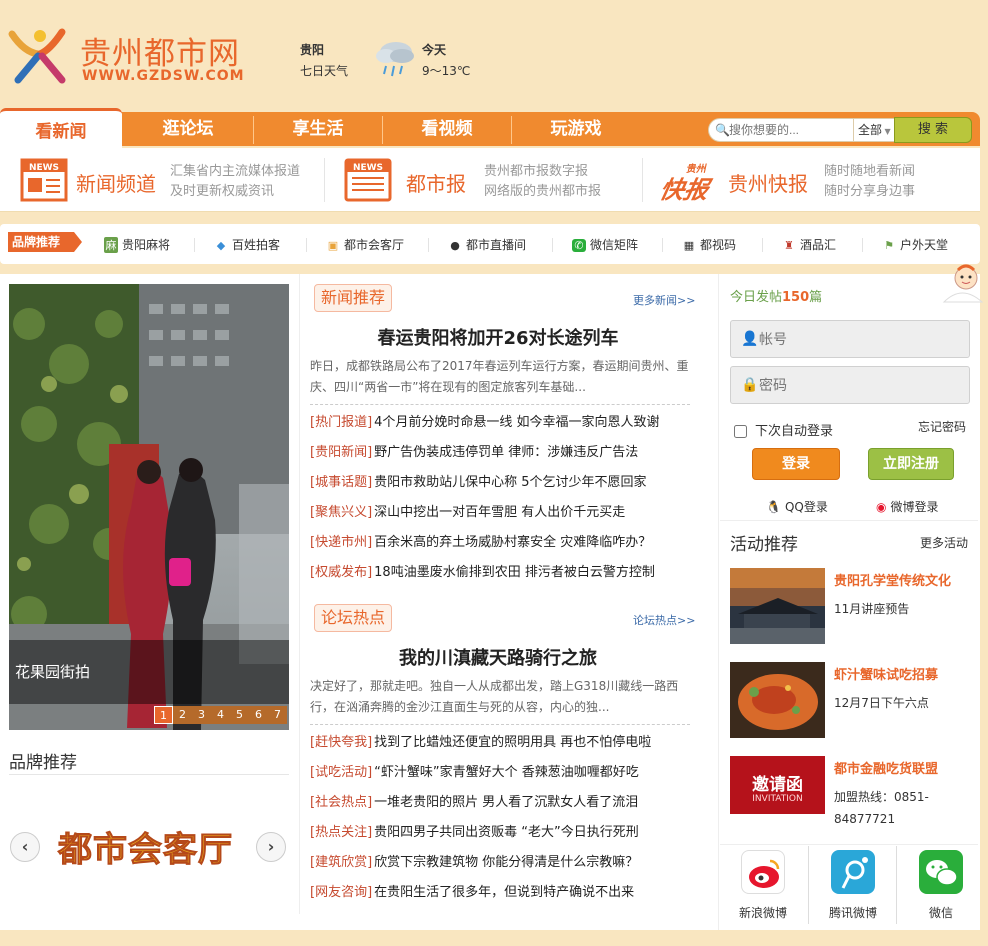 Image resolution: width=988 pixels, height=946 pixels. What do you see at coordinates (247, 244) in the screenshot?
I see `brand-item: ◆ 百姓拍客` at bounding box center [247, 244].